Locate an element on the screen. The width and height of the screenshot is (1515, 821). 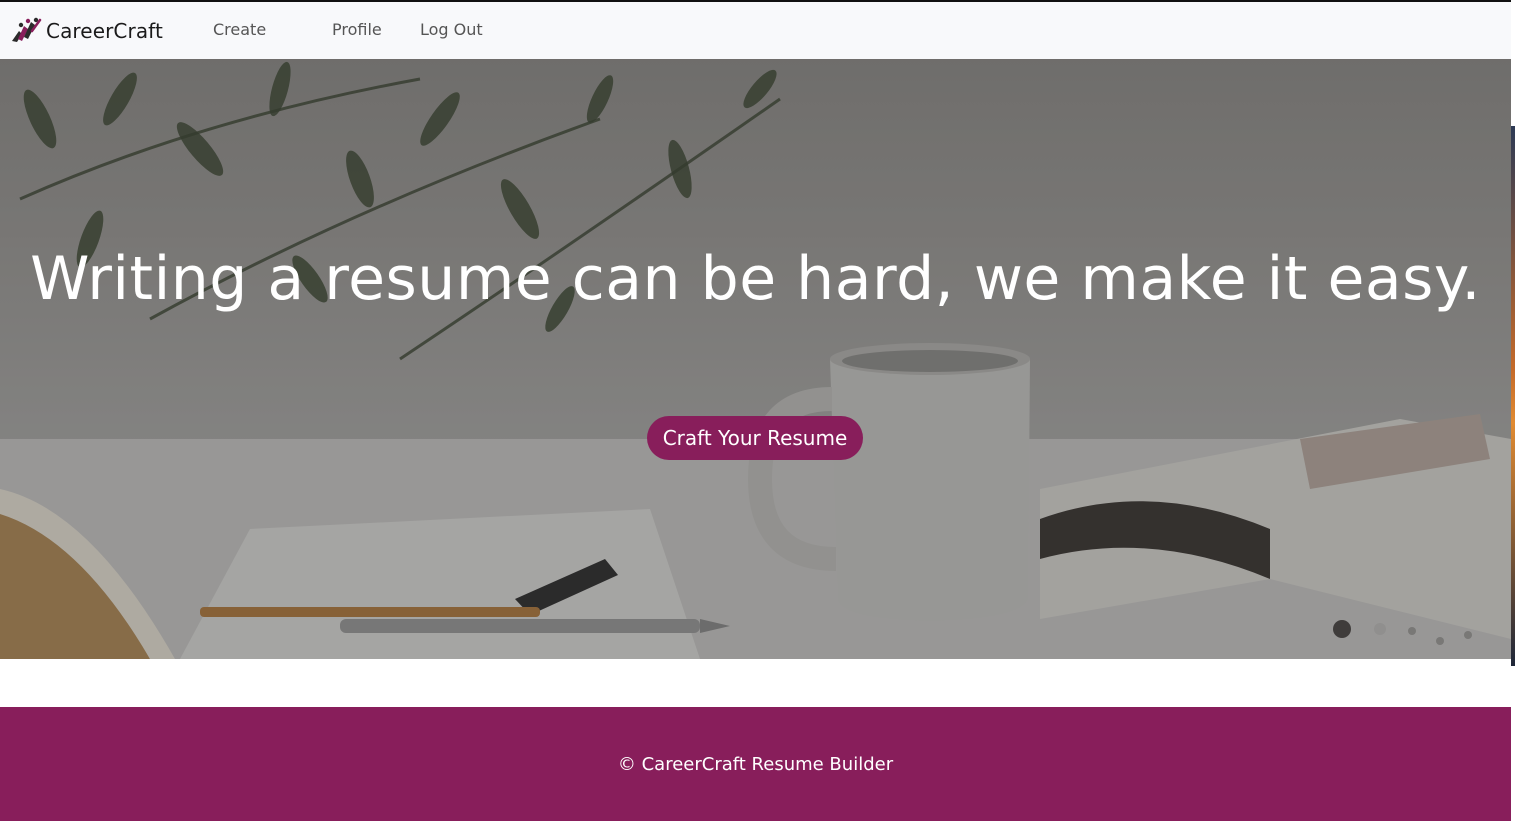
brand-link: CareerCraft is located at coordinates (86, 31).